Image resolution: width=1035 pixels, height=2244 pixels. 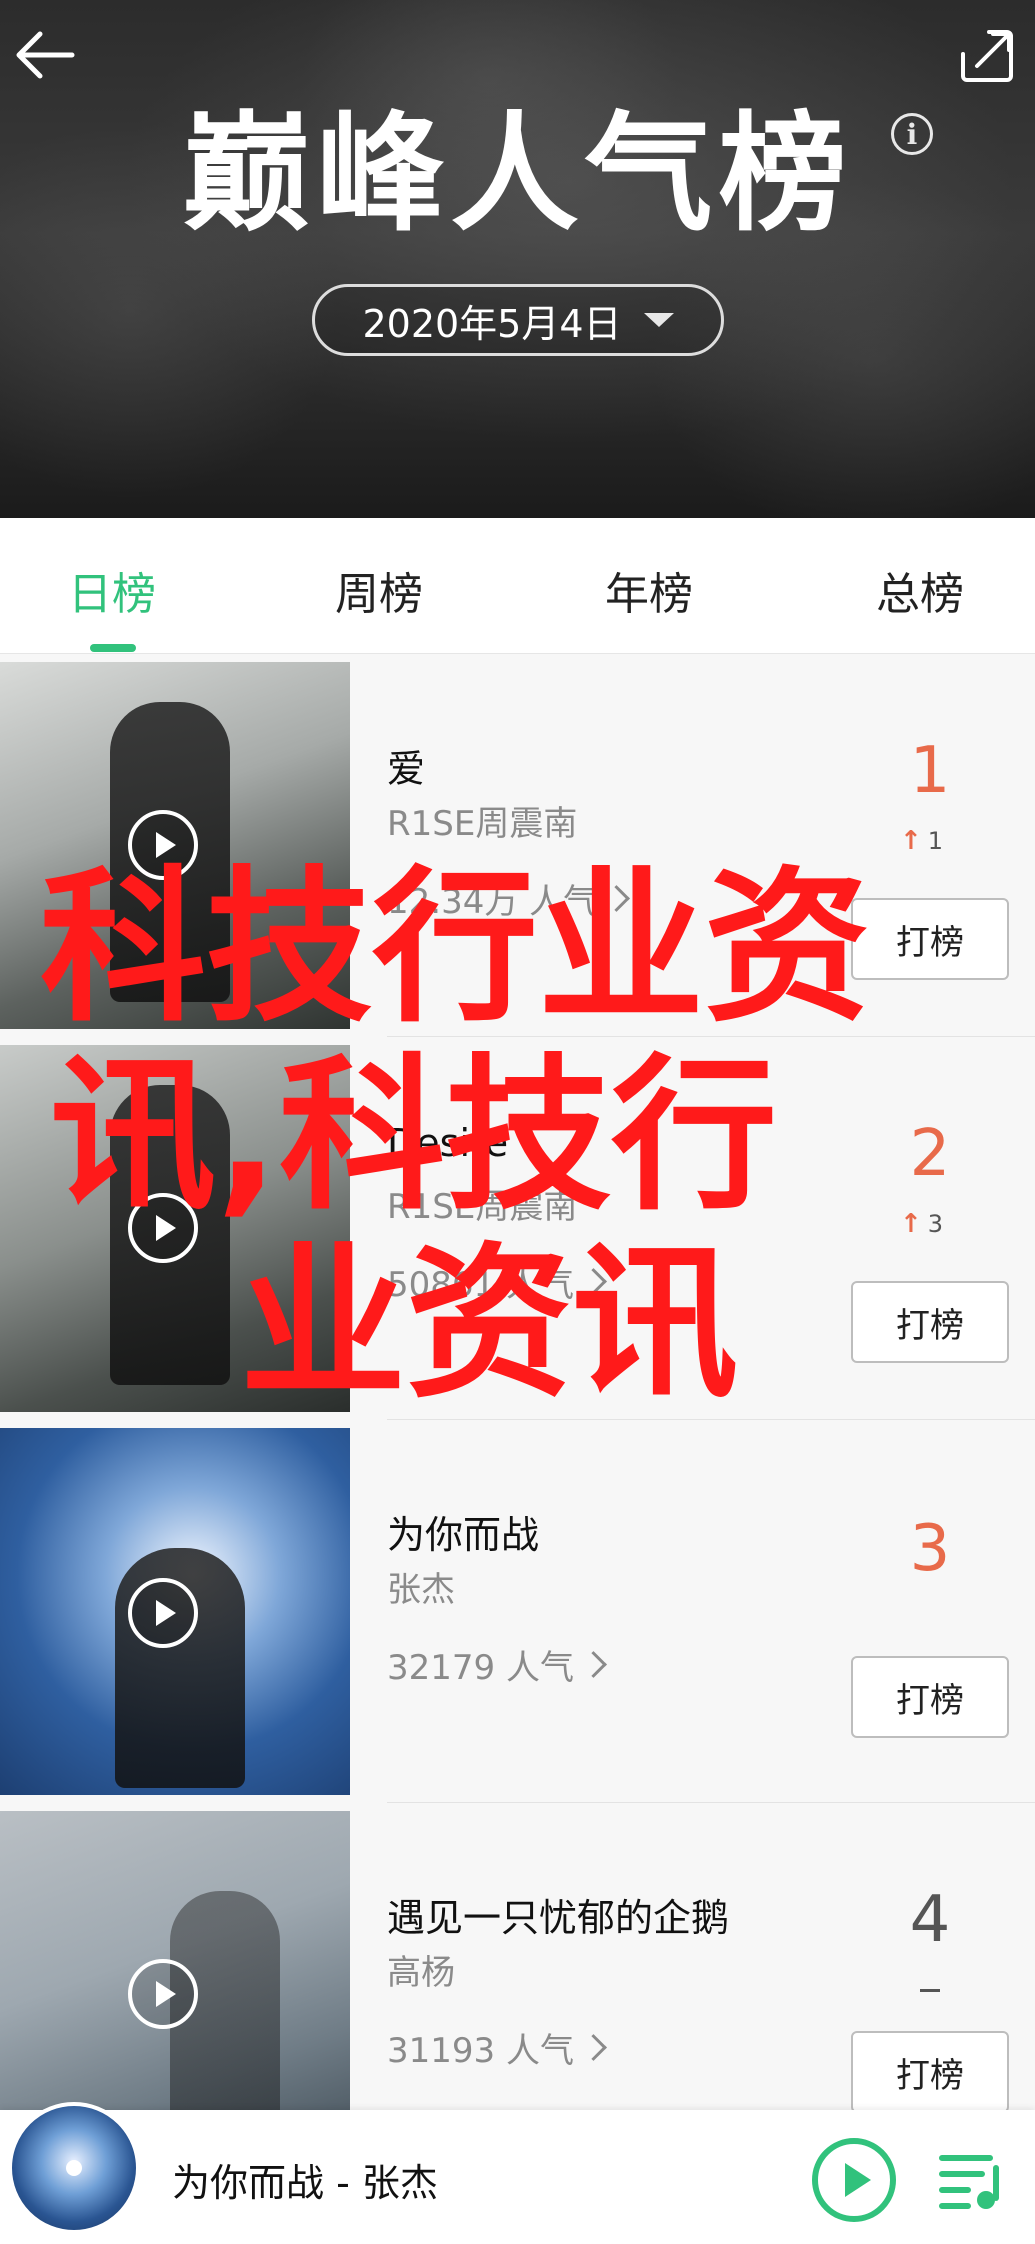 I want to click on tab-all-time: 总榜, so click(x=920, y=590).